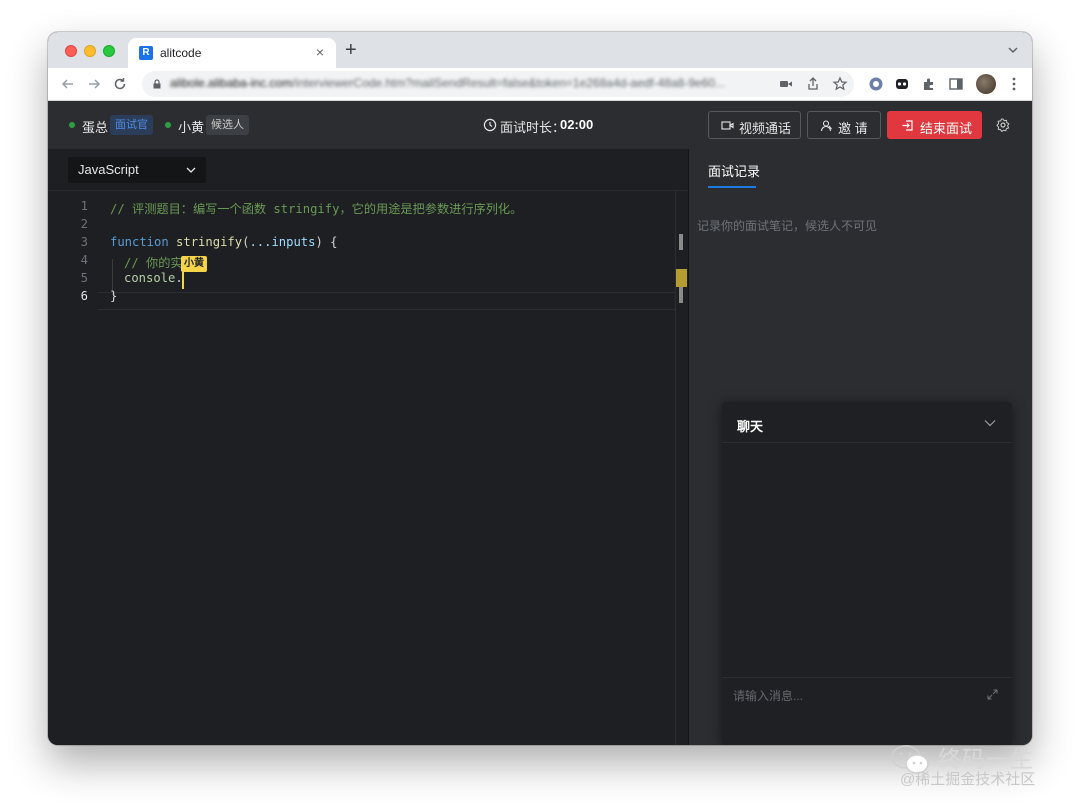 The height and width of the screenshot is (809, 1080). Describe the element at coordinates (867, 442) in the screenshot. I see `chat-header-divider` at that location.